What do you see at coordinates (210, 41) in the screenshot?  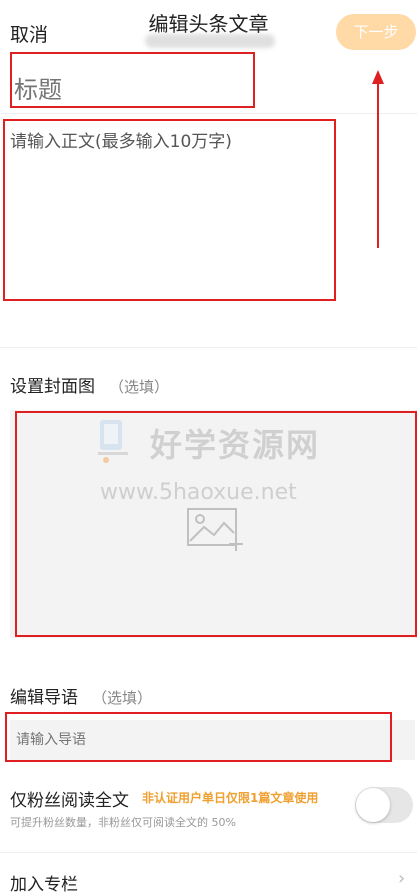 I see `blurred-subtitle` at bounding box center [210, 41].